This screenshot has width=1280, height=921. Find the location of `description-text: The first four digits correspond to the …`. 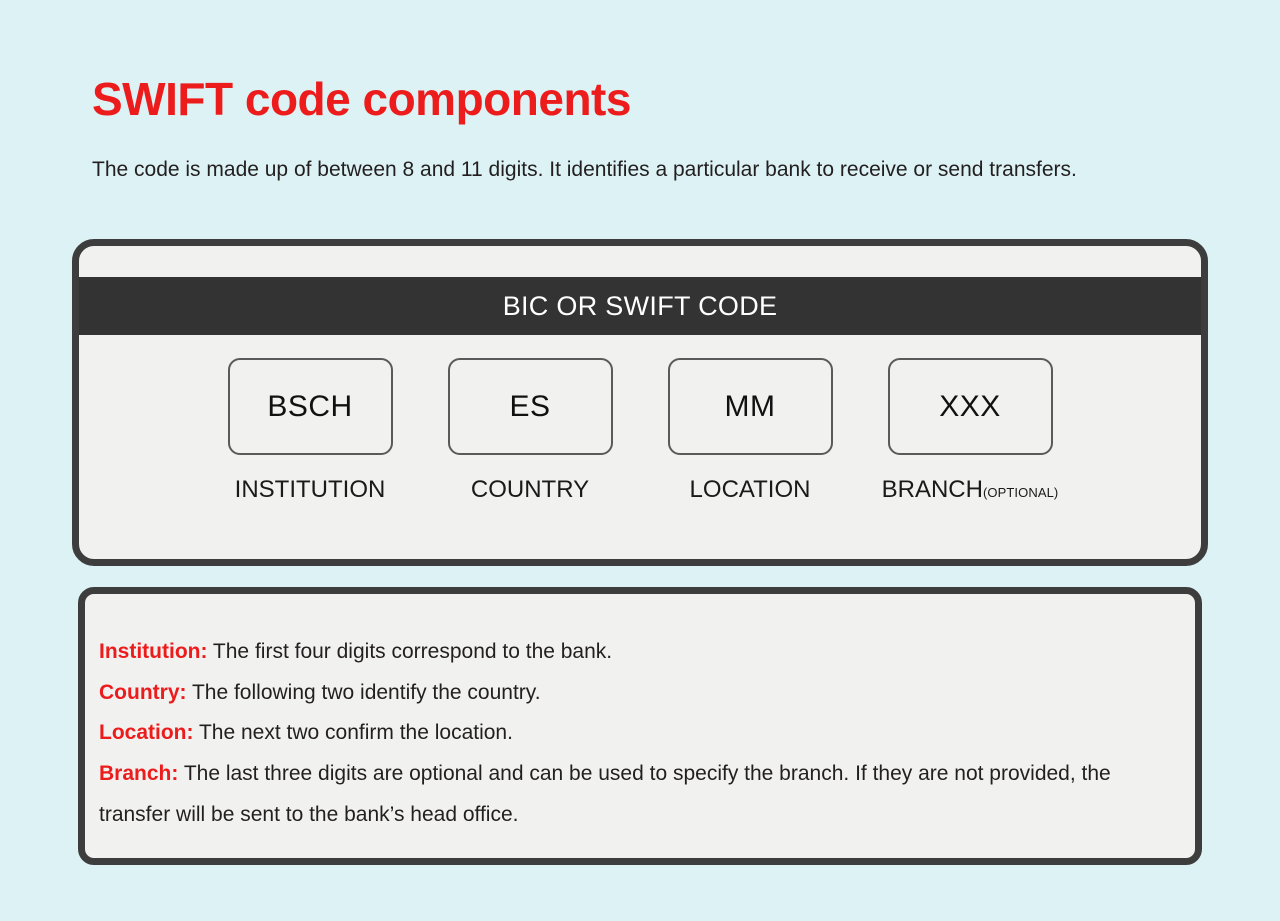

description-text: The first four digits correspond to the … is located at coordinates (410, 651).